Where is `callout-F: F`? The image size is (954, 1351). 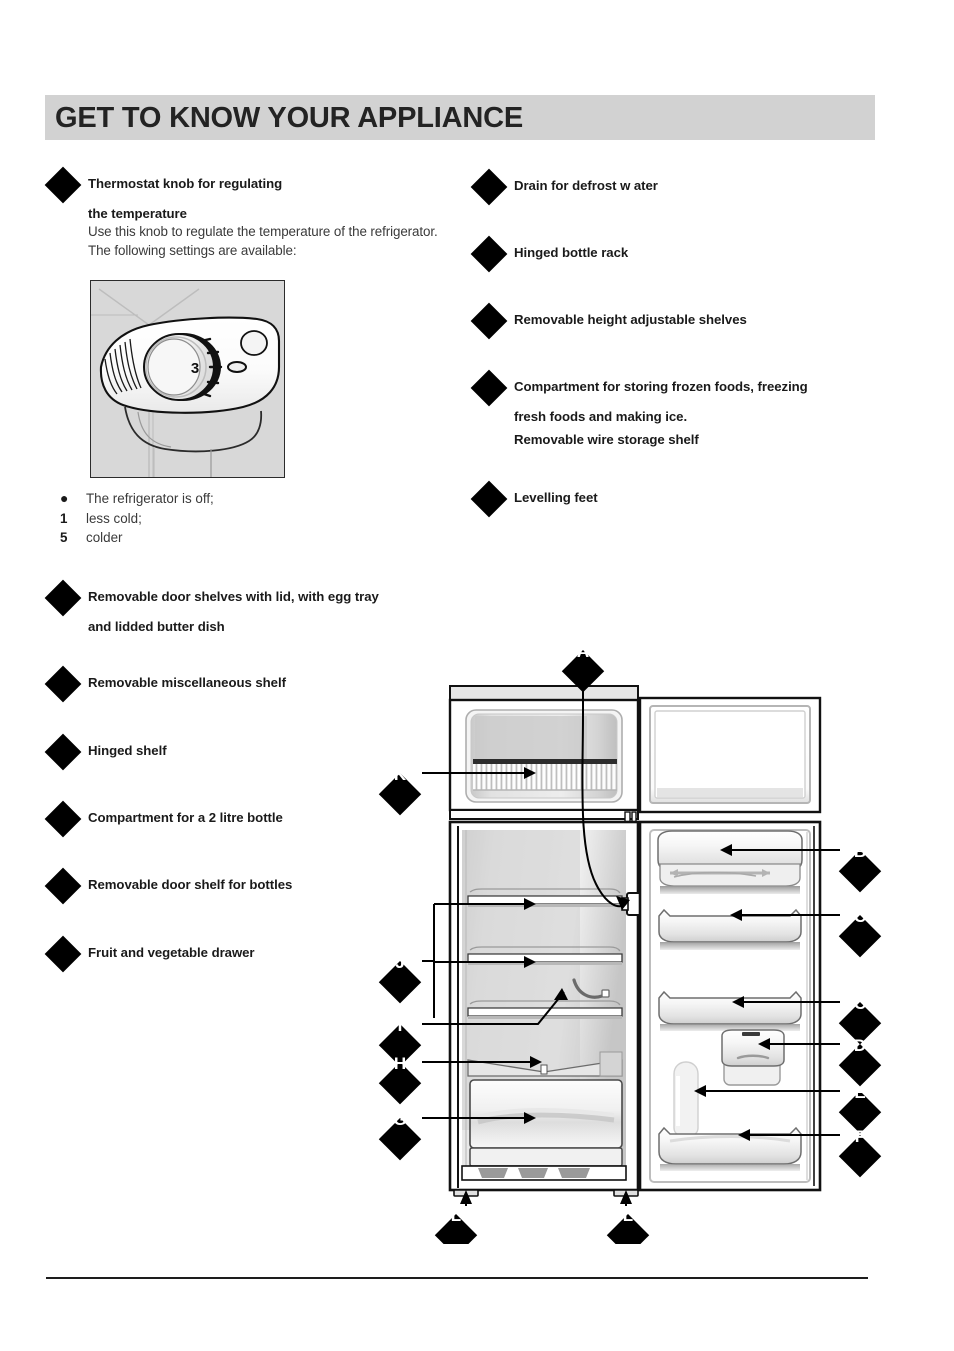
callout-F: F is located at coordinates (860, 1152).